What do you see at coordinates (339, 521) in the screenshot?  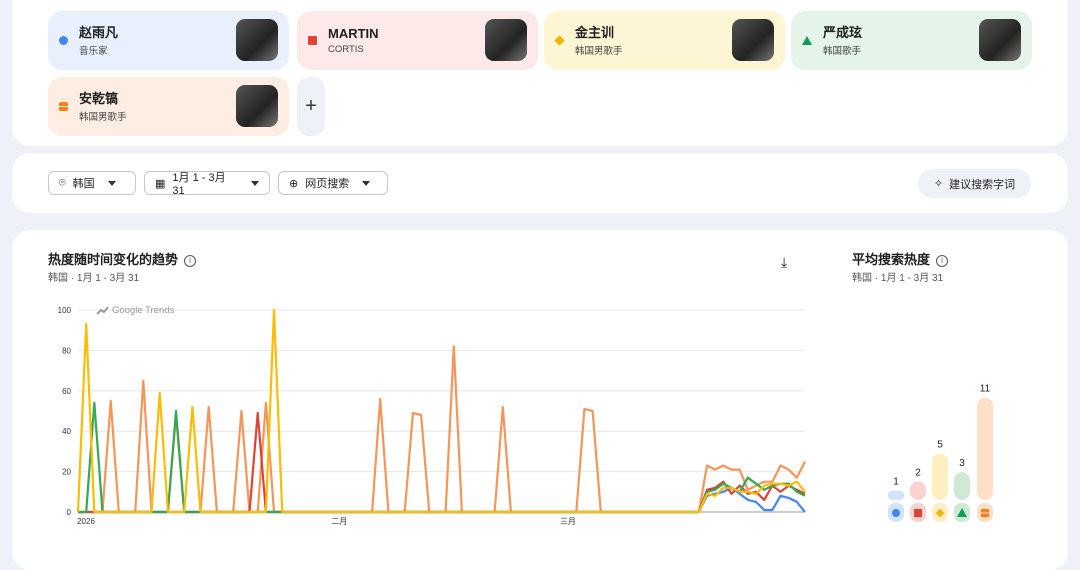 I see `x-tick-label: 二月` at bounding box center [339, 521].